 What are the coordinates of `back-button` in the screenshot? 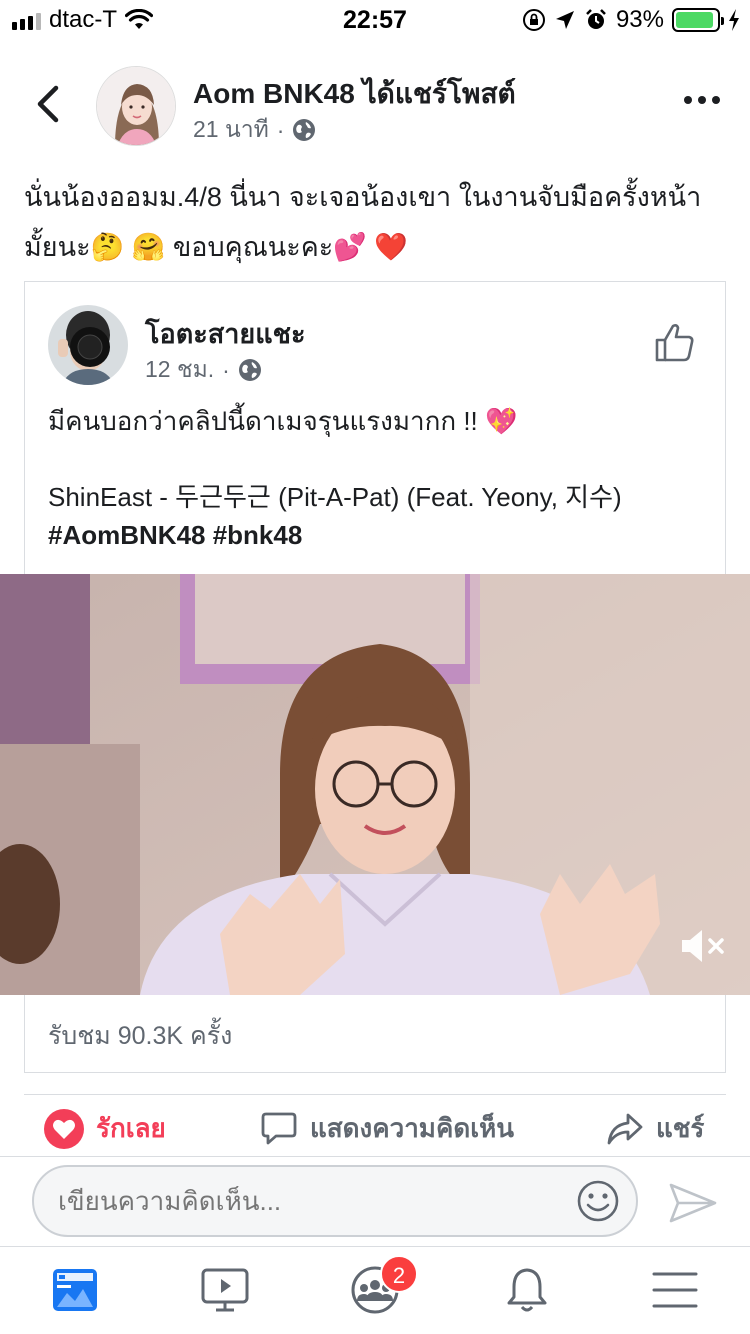 It's located at (47, 104).